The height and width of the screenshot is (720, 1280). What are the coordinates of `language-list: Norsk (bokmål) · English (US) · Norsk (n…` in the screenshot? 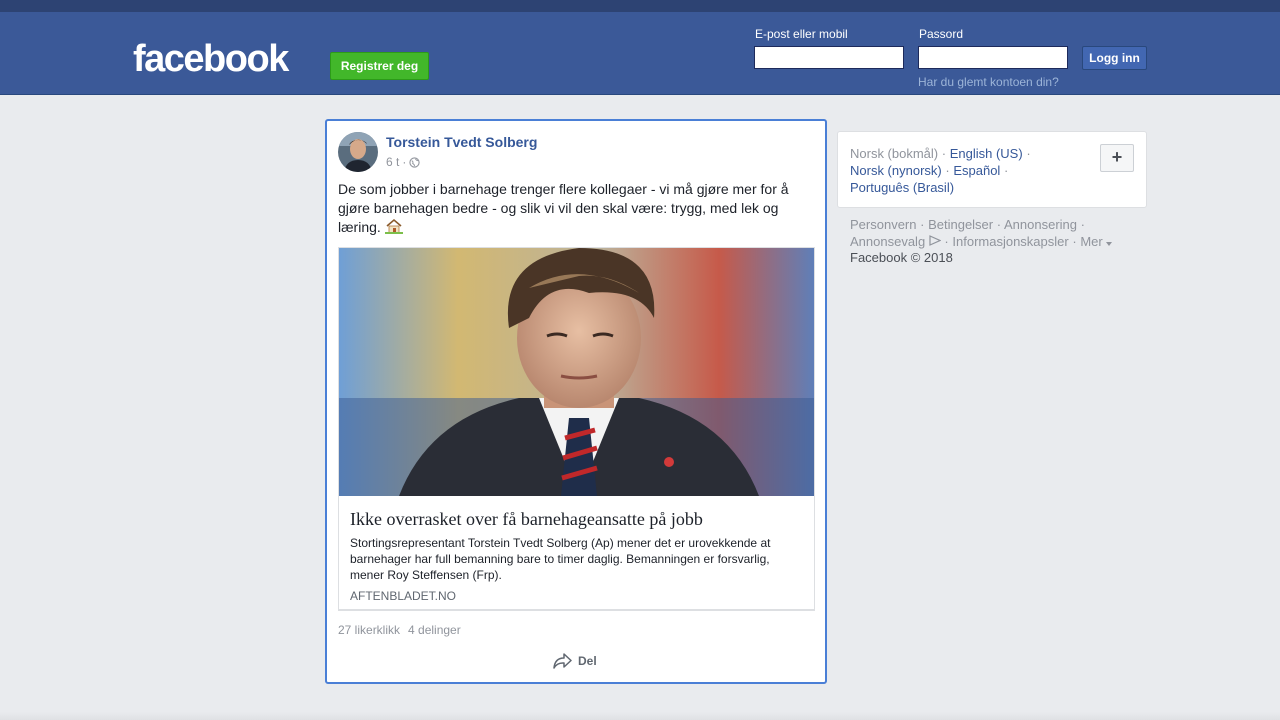 It's located at (970, 170).